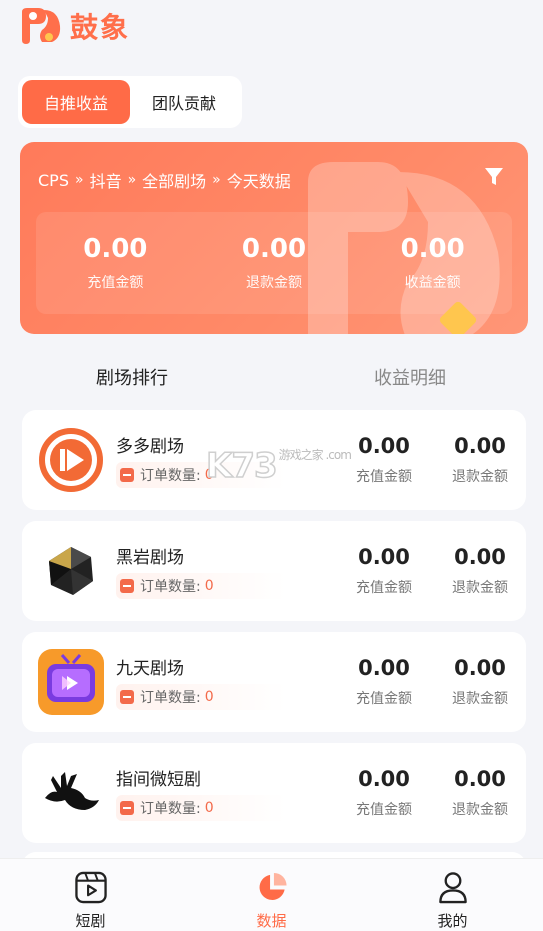 The width and height of the screenshot is (543, 931). I want to click on theater-name: 黑岩剧场, so click(150, 558).